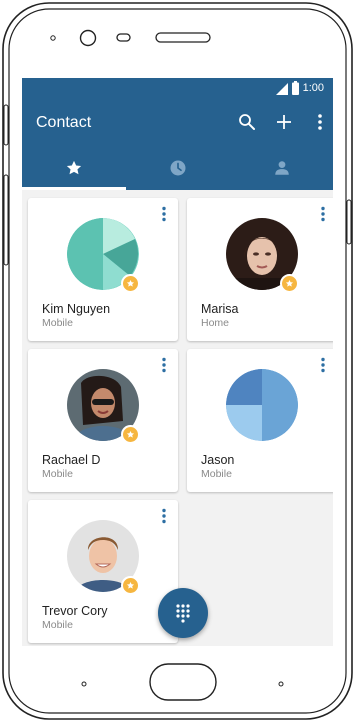 The width and height of the screenshot is (355, 722). What do you see at coordinates (215, 323) in the screenshot?
I see `contact-type: Home` at bounding box center [215, 323].